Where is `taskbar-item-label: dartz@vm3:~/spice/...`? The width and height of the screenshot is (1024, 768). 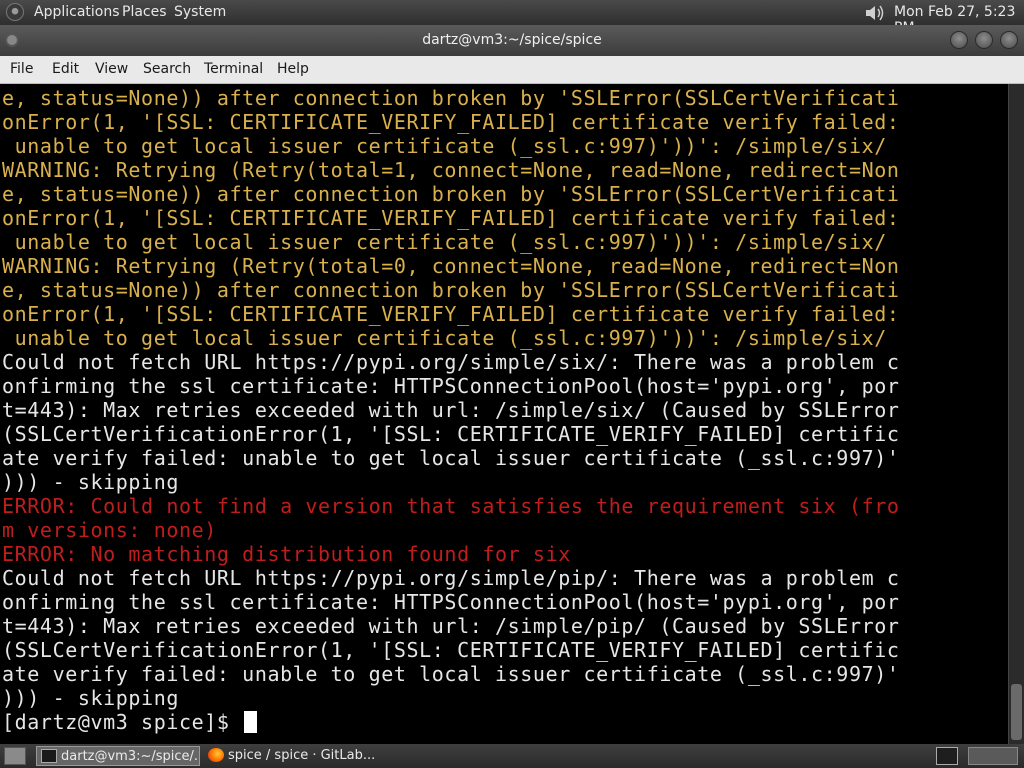
taskbar-item-label: dartz@vm3:~/spice/... is located at coordinates (130, 756).